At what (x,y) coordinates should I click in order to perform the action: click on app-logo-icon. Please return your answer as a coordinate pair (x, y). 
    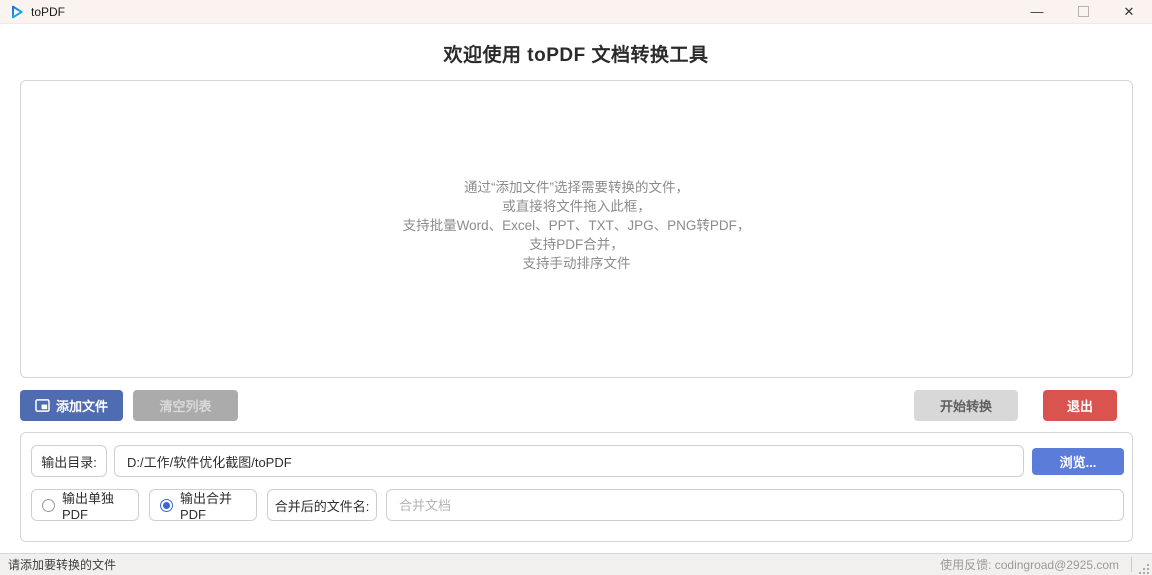
    Looking at the image, I should click on (17, 12).